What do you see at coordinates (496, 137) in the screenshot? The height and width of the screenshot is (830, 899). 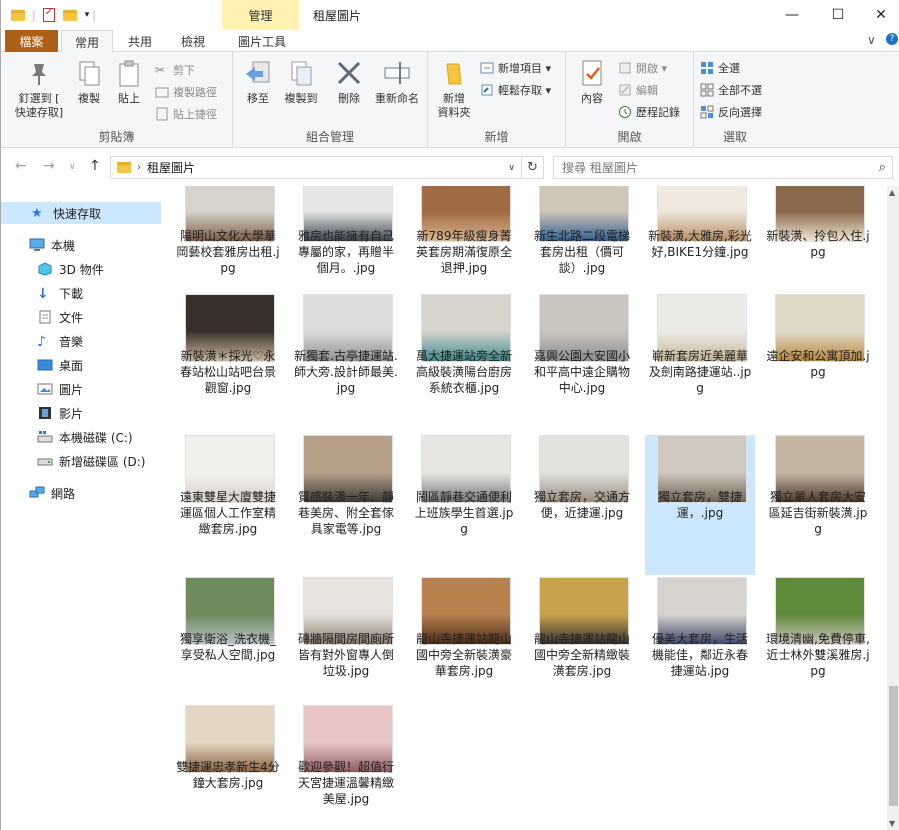 I see `new-group-label: 新增` at bounding box center [496, 137].